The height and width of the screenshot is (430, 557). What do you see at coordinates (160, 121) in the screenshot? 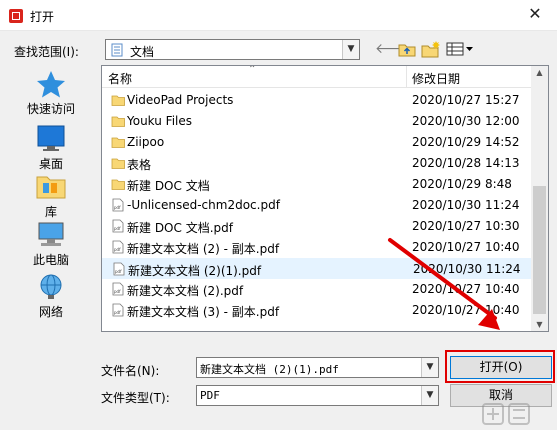
I see `file-name: Youku Files` at bounding box center [160, 121].